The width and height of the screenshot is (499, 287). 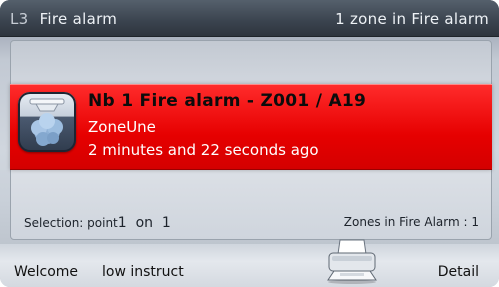 I want to click on zones-in-alarm-count: Zones in Fire Alarm : 1, so click(x=411, y=222).